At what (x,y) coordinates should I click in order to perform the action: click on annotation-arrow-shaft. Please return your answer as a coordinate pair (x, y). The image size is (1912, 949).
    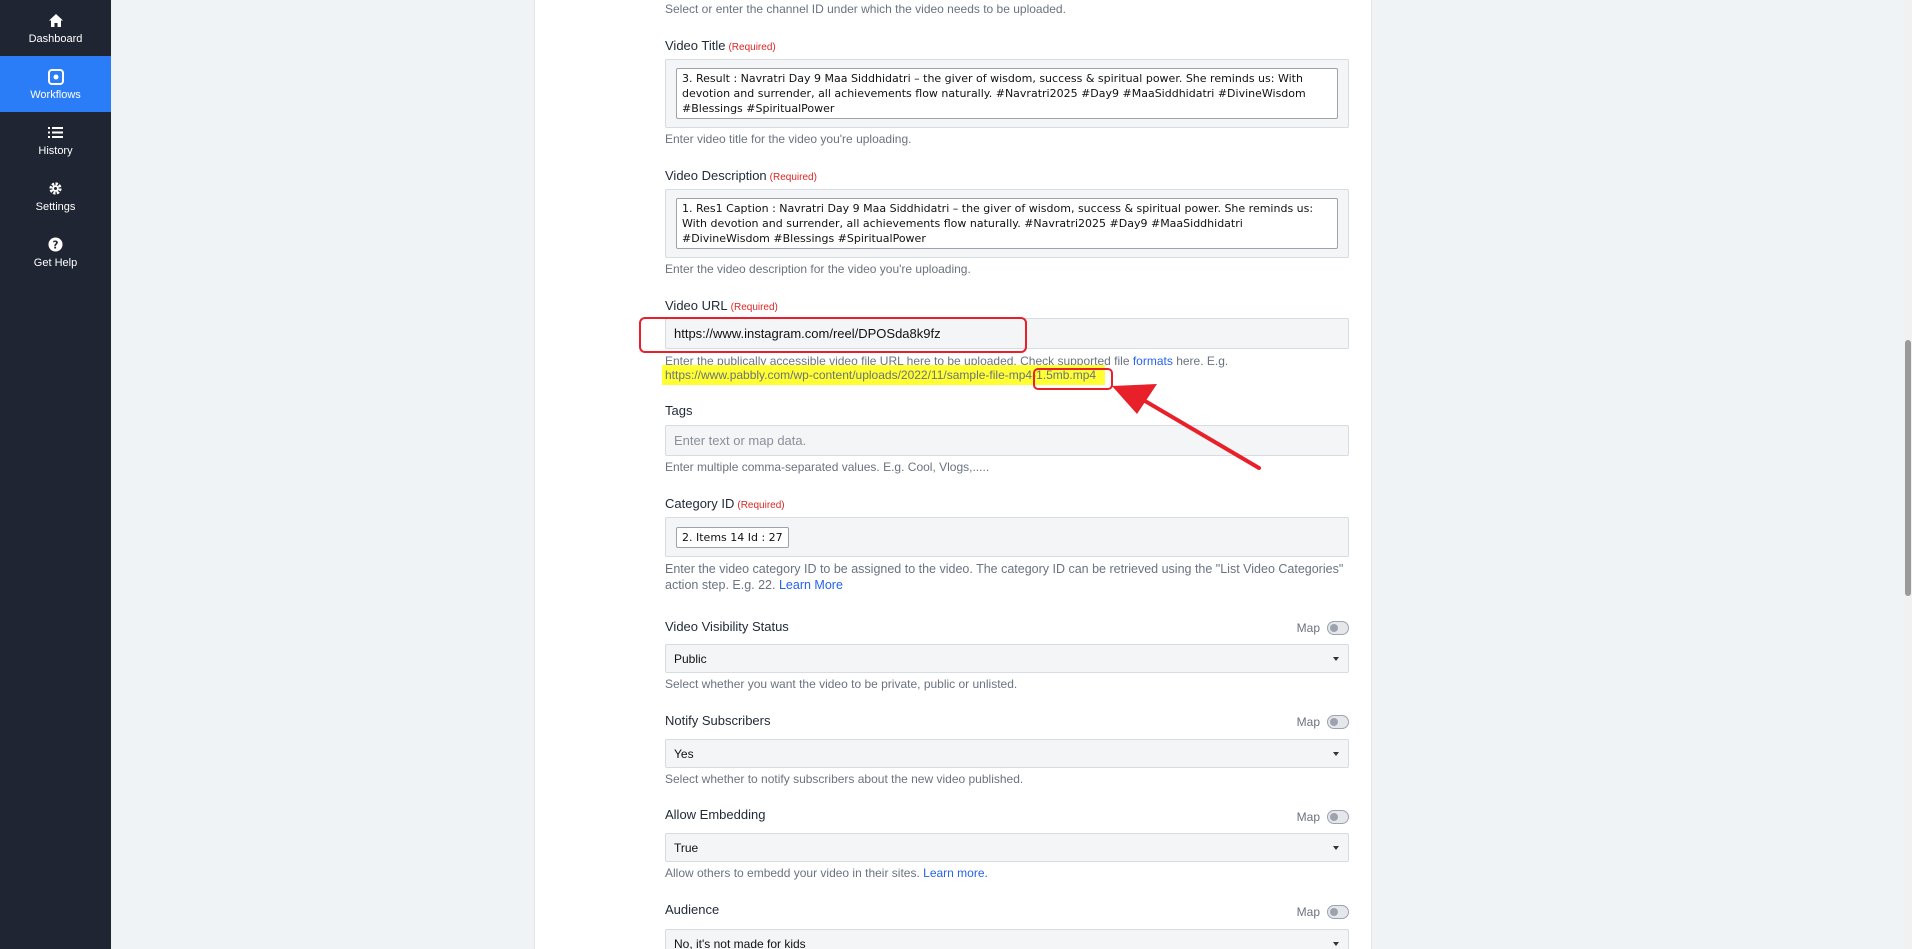
    Looking at the image, I should click on (1199, 433).